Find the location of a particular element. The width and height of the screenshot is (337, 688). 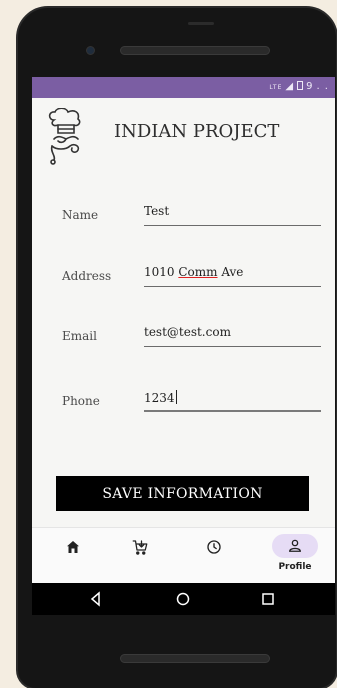

nav-profile: Profile is located at coordinates (295, 556).